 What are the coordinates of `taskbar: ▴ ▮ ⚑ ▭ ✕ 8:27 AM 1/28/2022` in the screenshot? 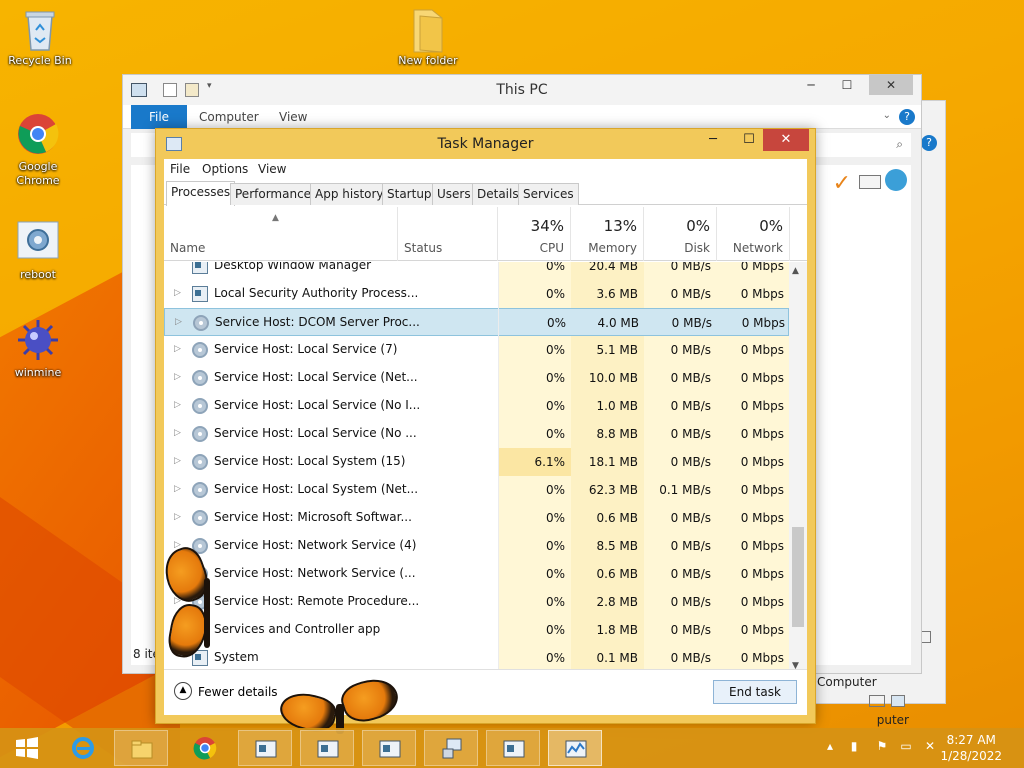 It's located at (512, 748).